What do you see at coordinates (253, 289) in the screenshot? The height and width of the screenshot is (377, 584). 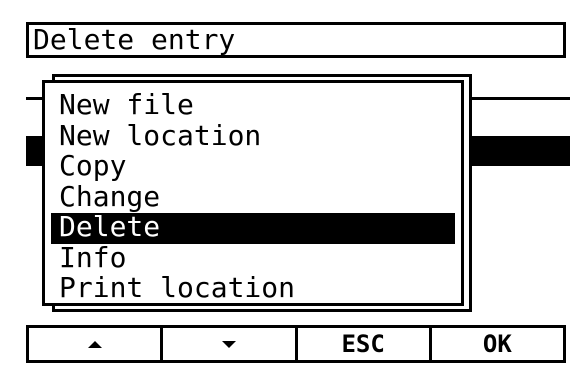 I see `menu-item-print-location: Print location` at bounding box center [253, 289].